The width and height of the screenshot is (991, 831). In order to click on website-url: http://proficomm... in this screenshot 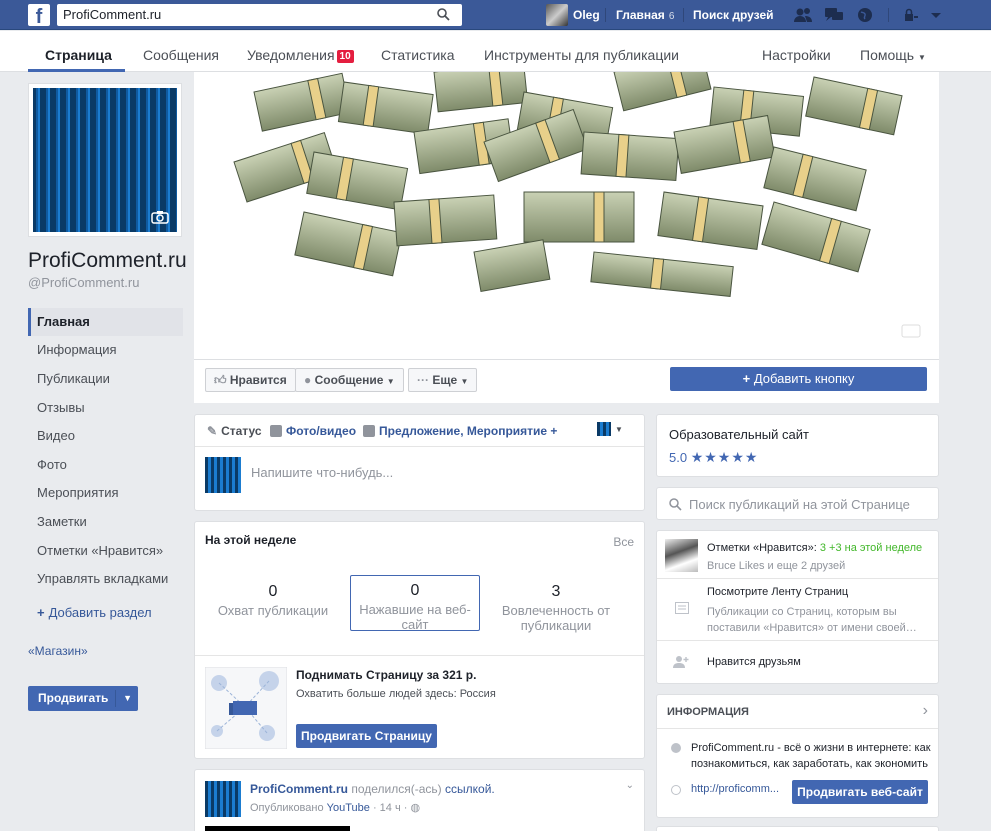, I will do `click(735, 789)`.